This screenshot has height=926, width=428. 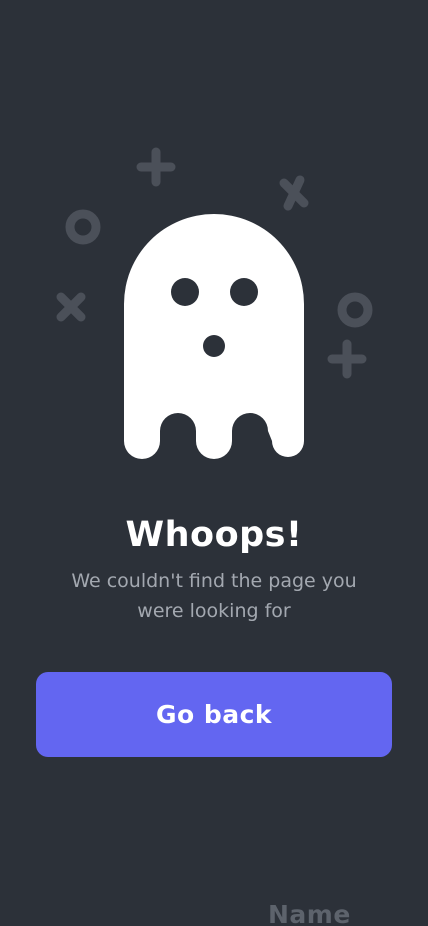 What do you see at coordinates (244, 292) in the screenshot?
I see `ghost-right-eye` at bounding box center [244, 292].